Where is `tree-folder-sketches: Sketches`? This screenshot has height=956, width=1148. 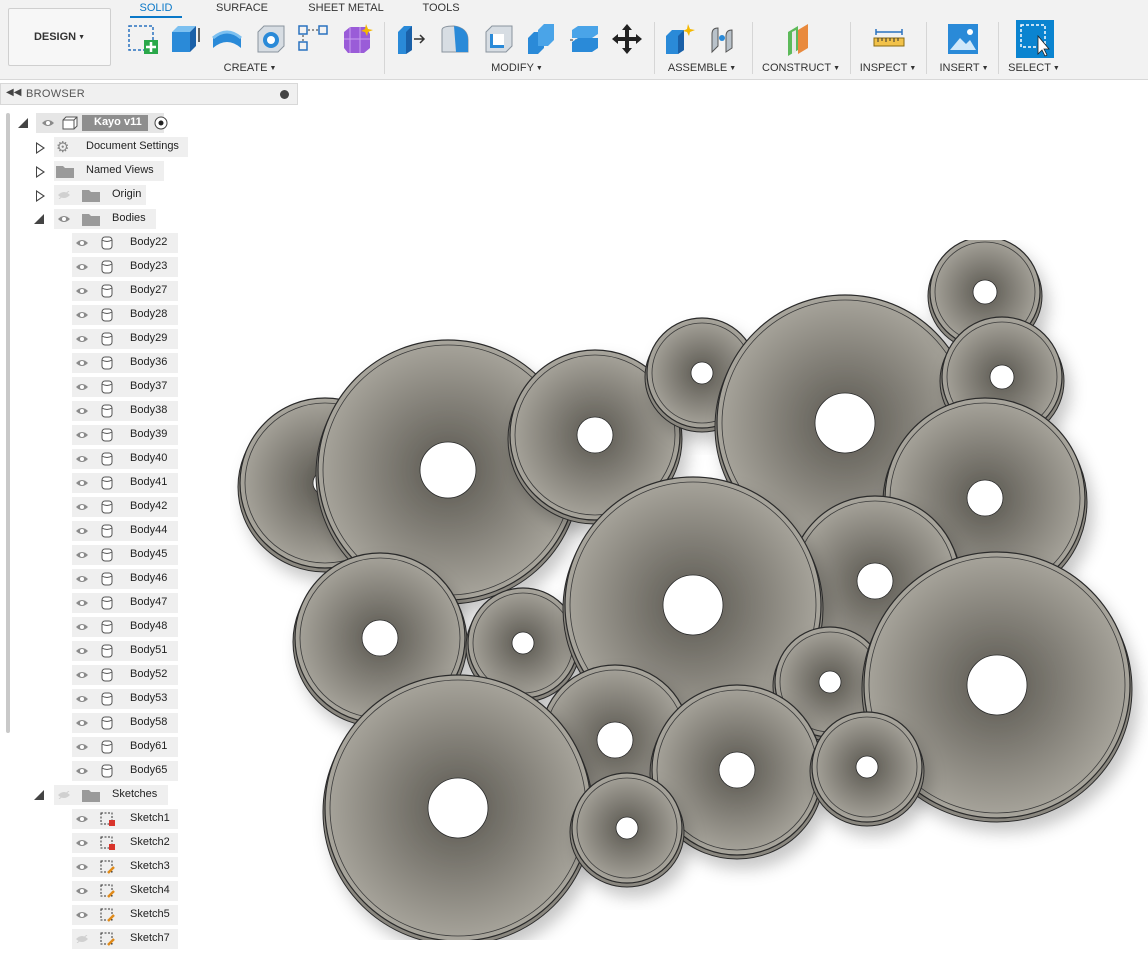 tree-folder-sketches: Sketches is located at coordinates (114, 795).